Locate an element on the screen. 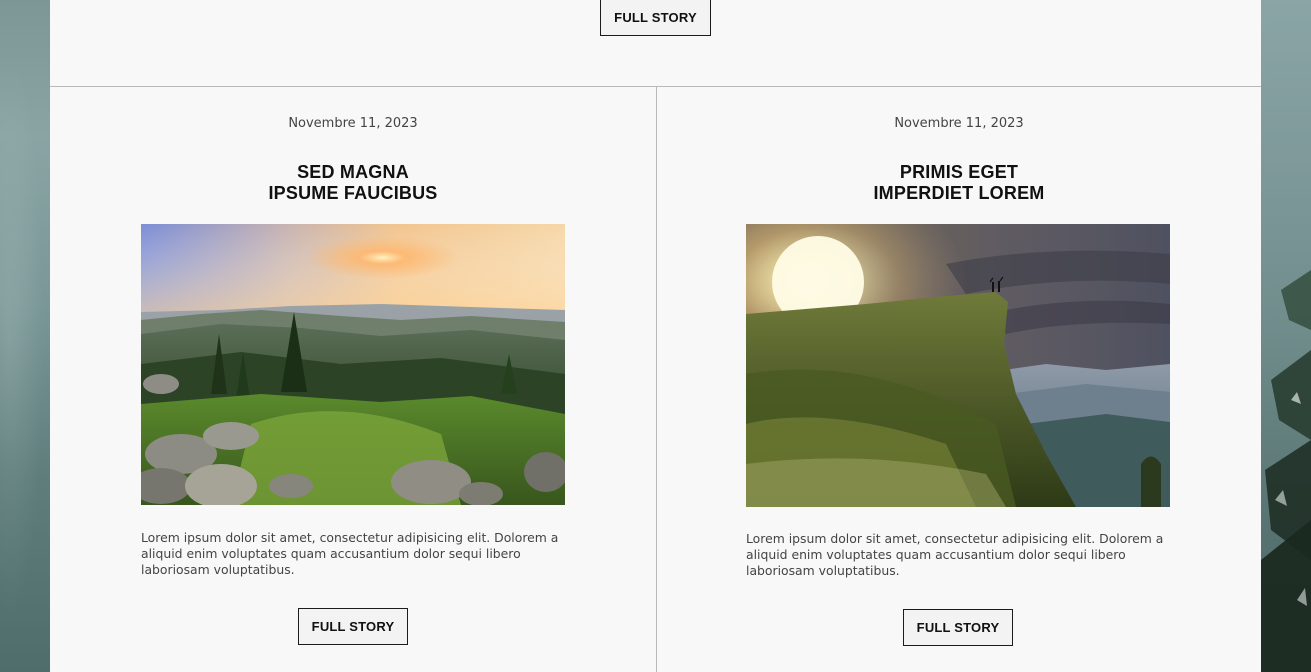 This screenshot has height=672, width=1311. post-title: SED MAGNA IPSUME FAUCIBUS is located at coordinates (353, 183).